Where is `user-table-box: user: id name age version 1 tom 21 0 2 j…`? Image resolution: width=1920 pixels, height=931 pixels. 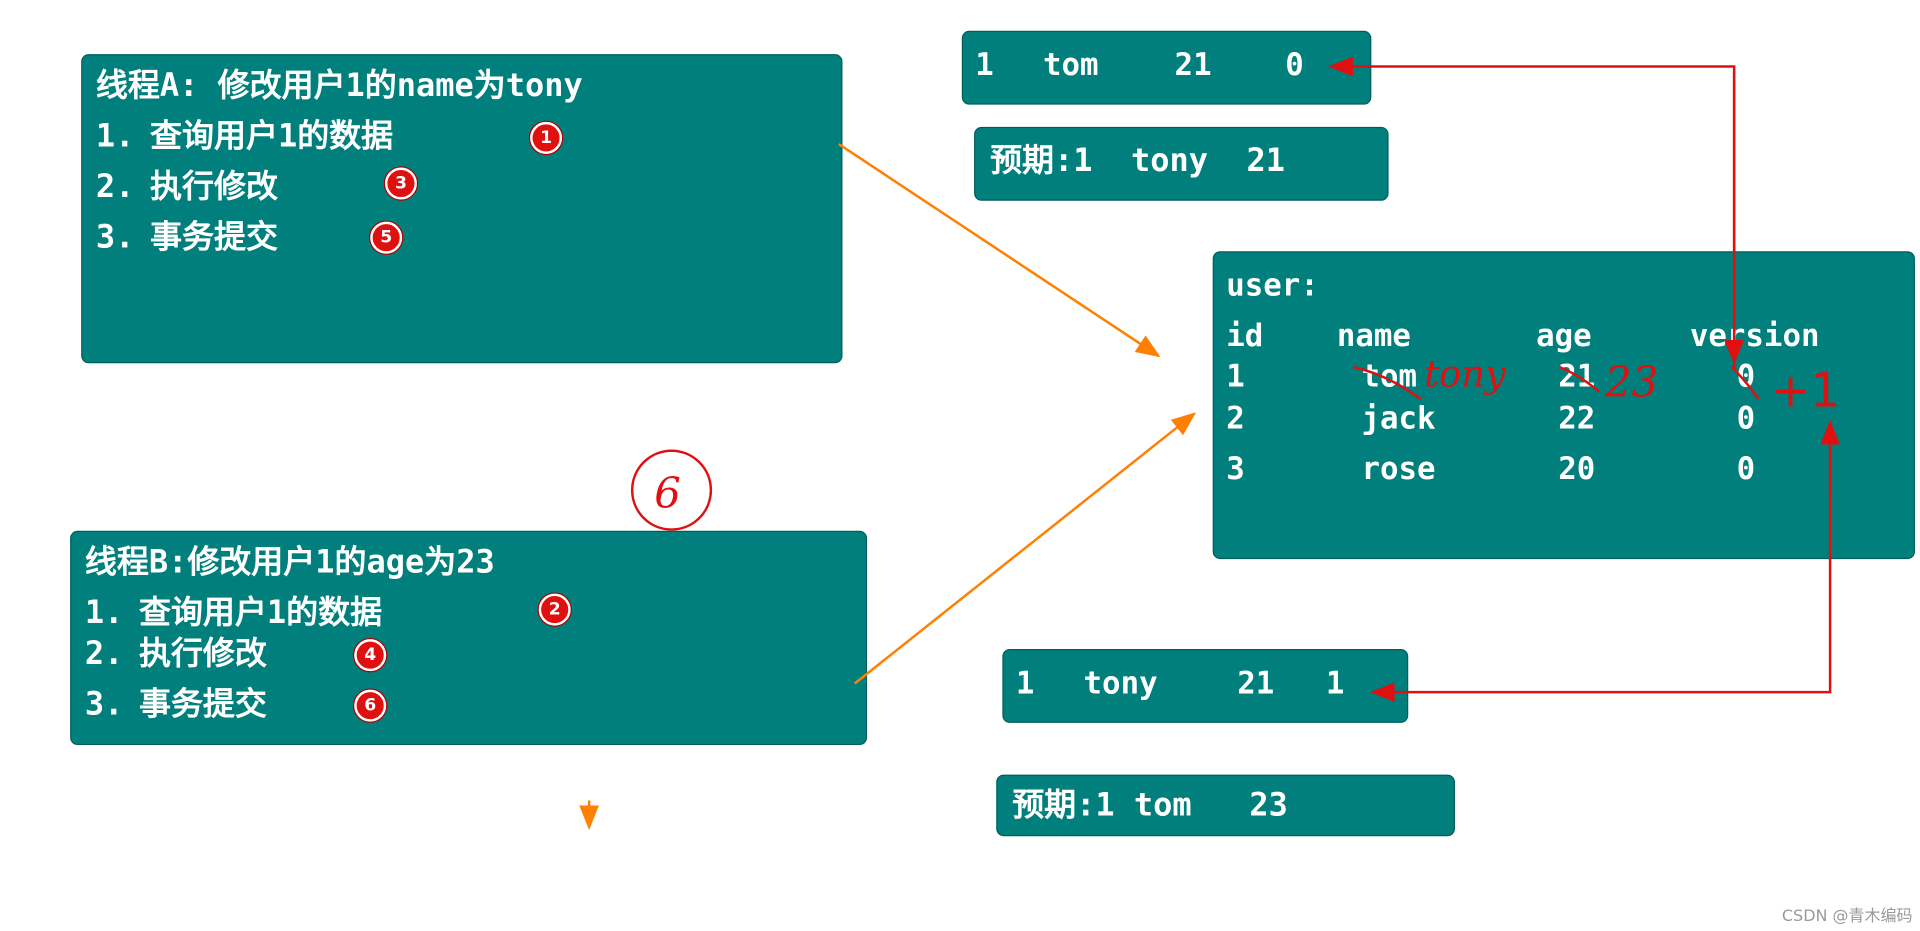
user-table-box: user: id name age version 1 tom 21 0 2 j… is located at coordinates (1563, 405).